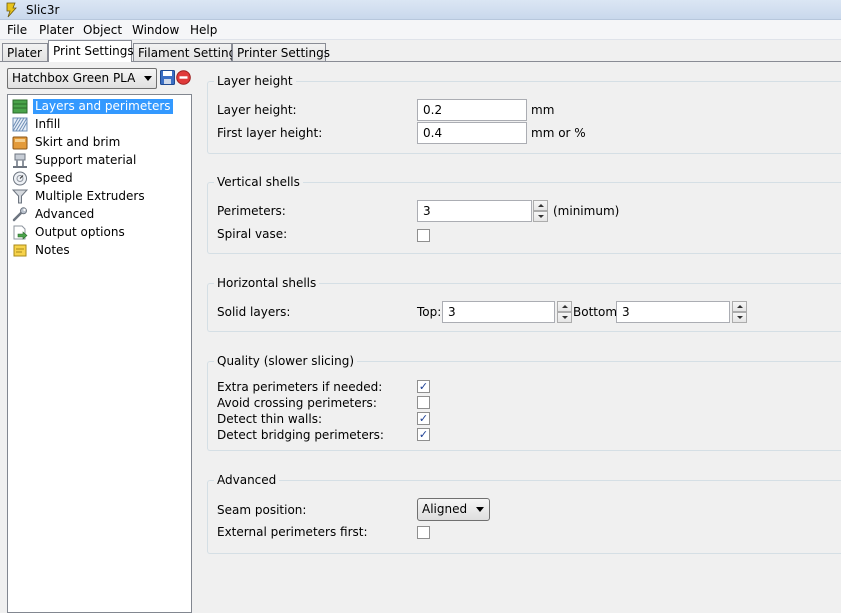  What do you see at coordinates (258, 182) in the screenshot?
I see `group-title: Vertical shells` at bounding box center [258, 182].